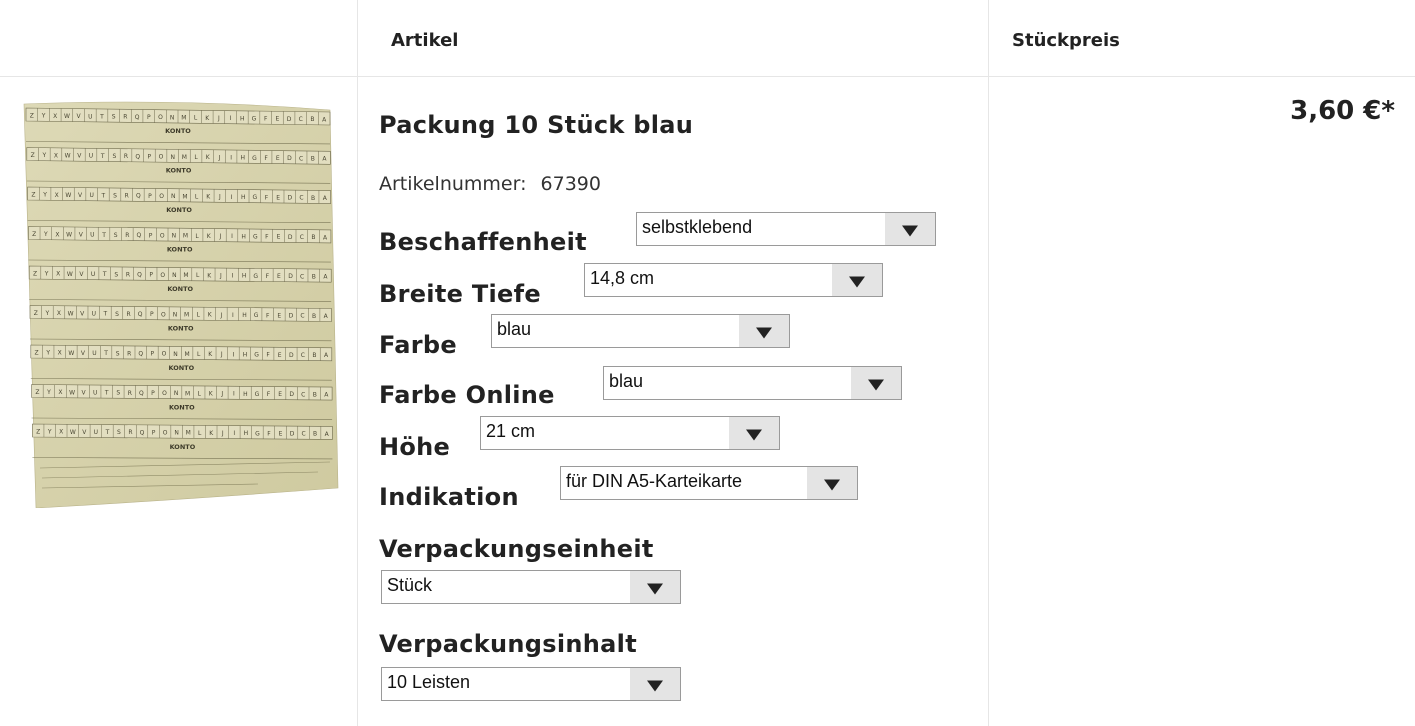 The image size is (1415, 726). I want to click on select-value: 21 cm, so click(511, 431).